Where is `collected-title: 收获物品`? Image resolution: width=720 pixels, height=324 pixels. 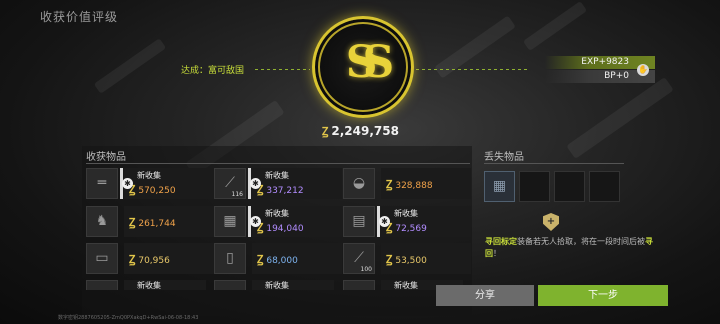 collected-title: 收获物品 is located at coordinates (106, 157).